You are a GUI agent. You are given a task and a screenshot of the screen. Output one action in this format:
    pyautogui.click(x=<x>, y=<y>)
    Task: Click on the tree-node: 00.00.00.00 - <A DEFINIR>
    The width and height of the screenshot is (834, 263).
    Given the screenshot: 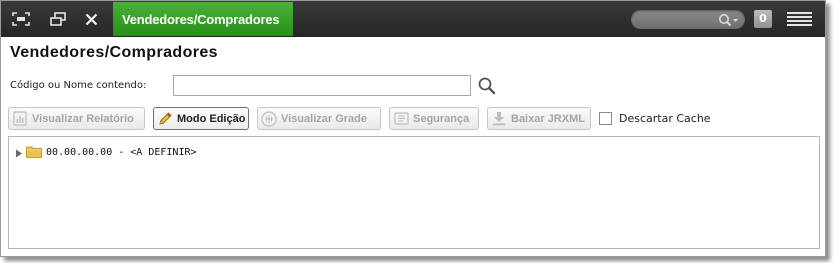 What is the action you would take?
    pyautogui.click(x=106, y=152)
    